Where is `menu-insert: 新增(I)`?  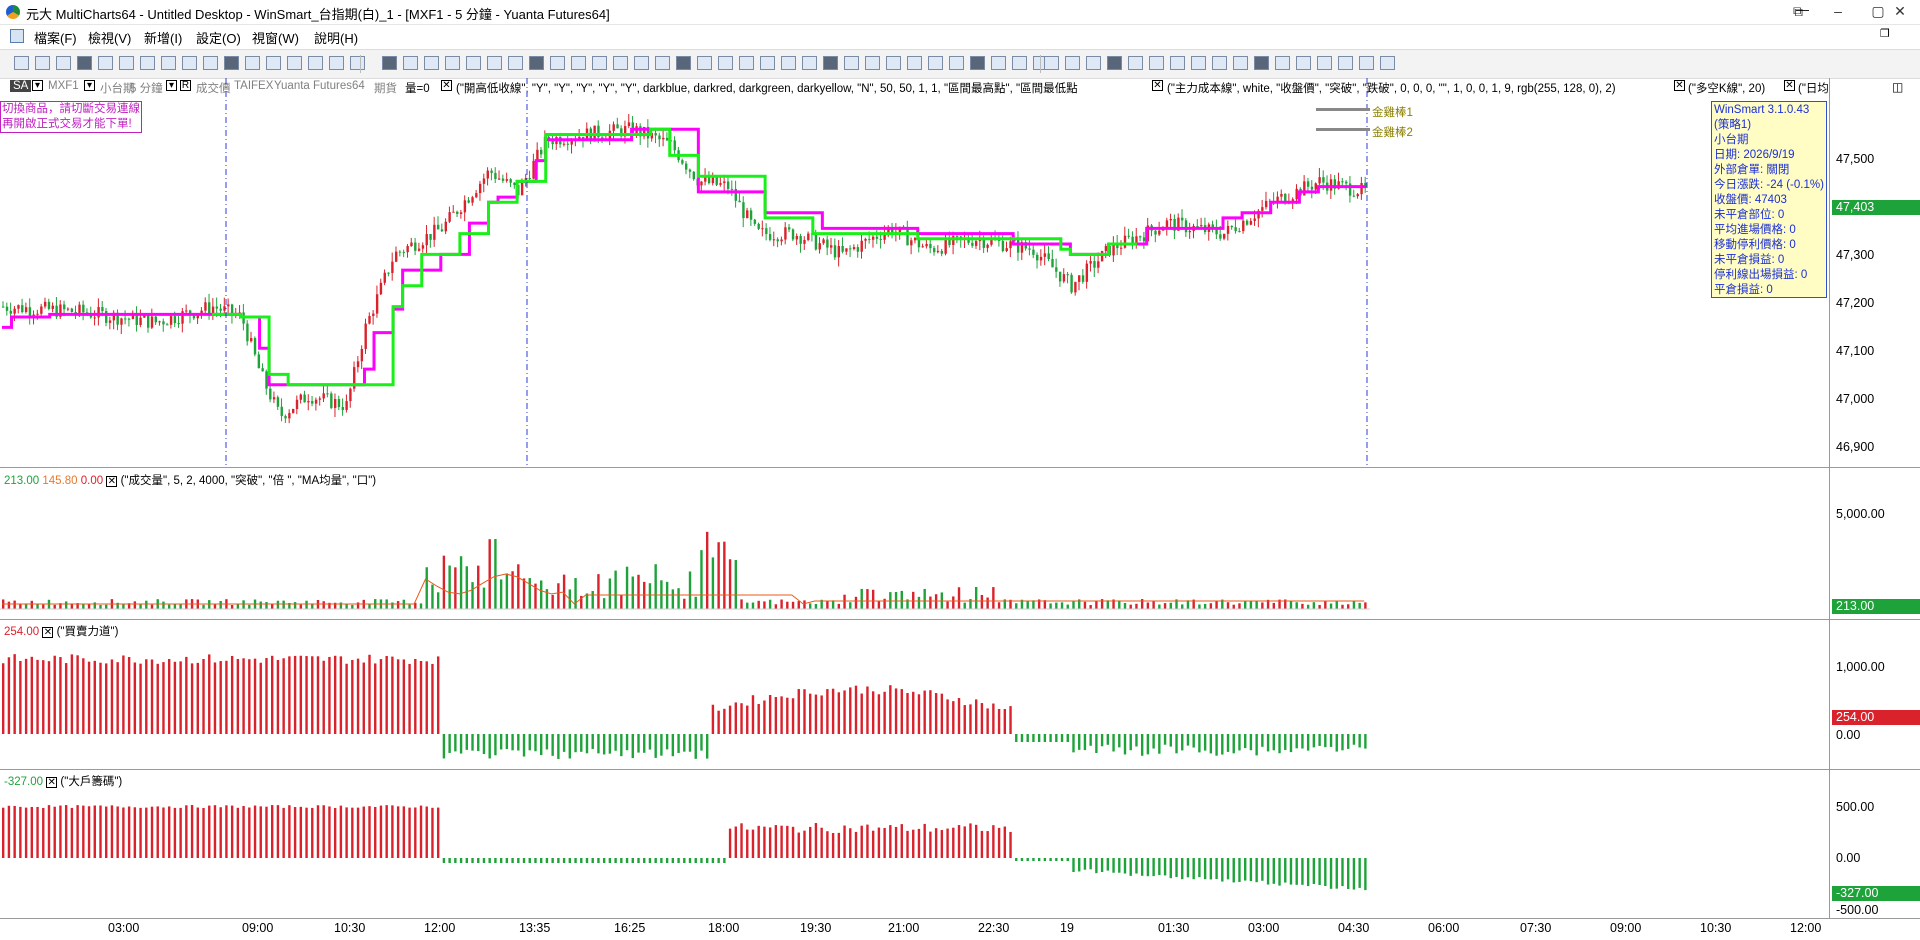
menu-insert: 新增(I) is located at coordinates (163, 37).